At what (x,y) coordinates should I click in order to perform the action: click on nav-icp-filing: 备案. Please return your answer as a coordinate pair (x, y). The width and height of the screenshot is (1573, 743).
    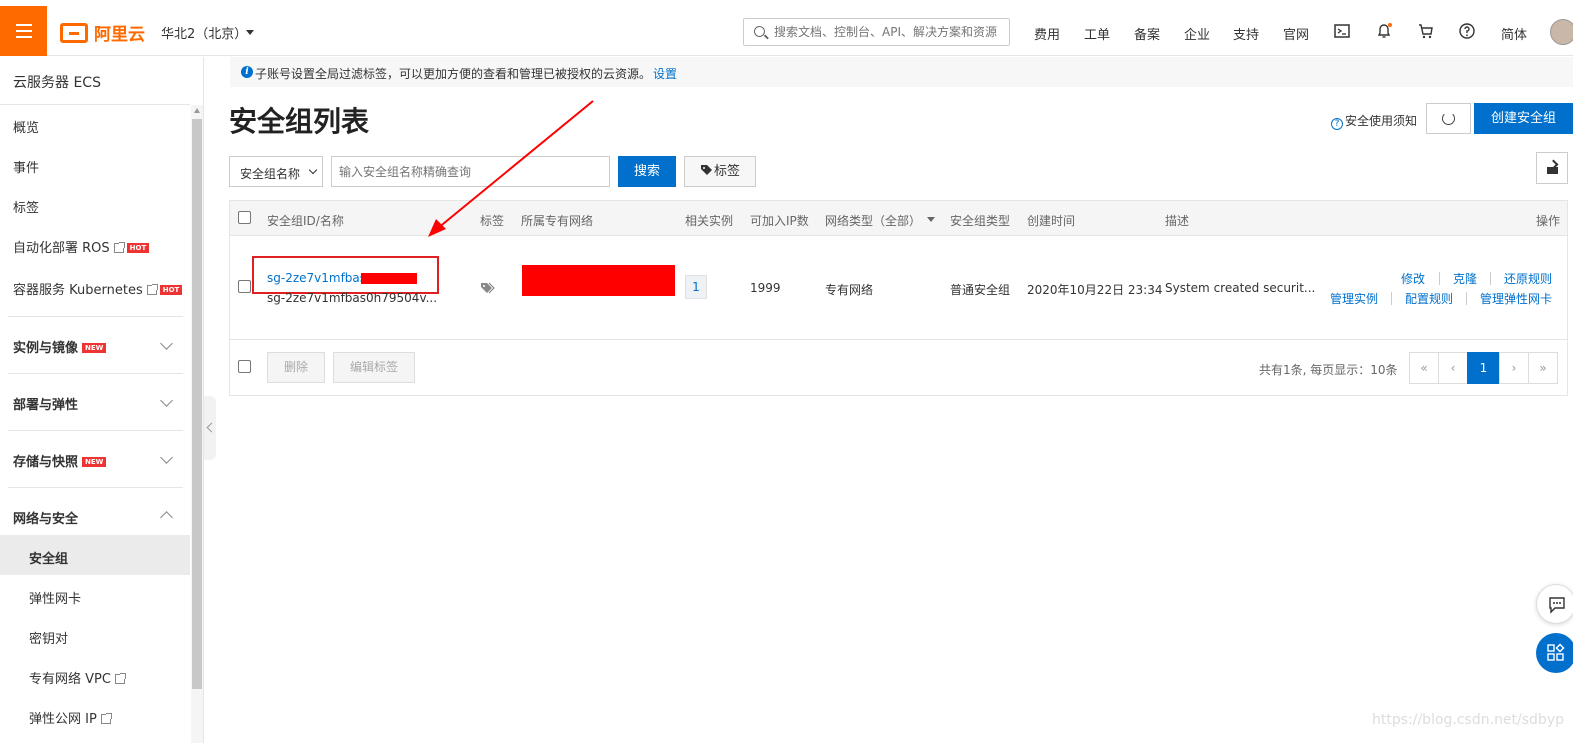
    Looking at the image, I should click on (1147, 33).